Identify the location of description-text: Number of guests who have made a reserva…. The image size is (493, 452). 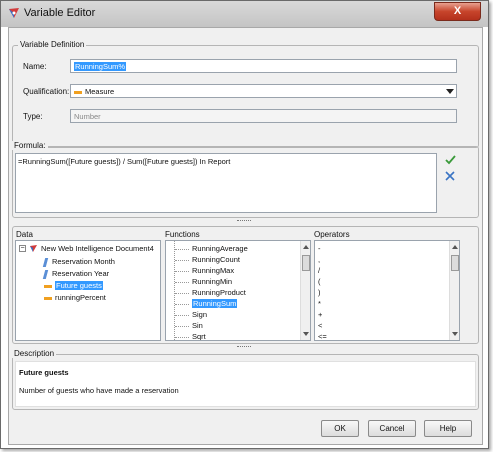
(99, 390).